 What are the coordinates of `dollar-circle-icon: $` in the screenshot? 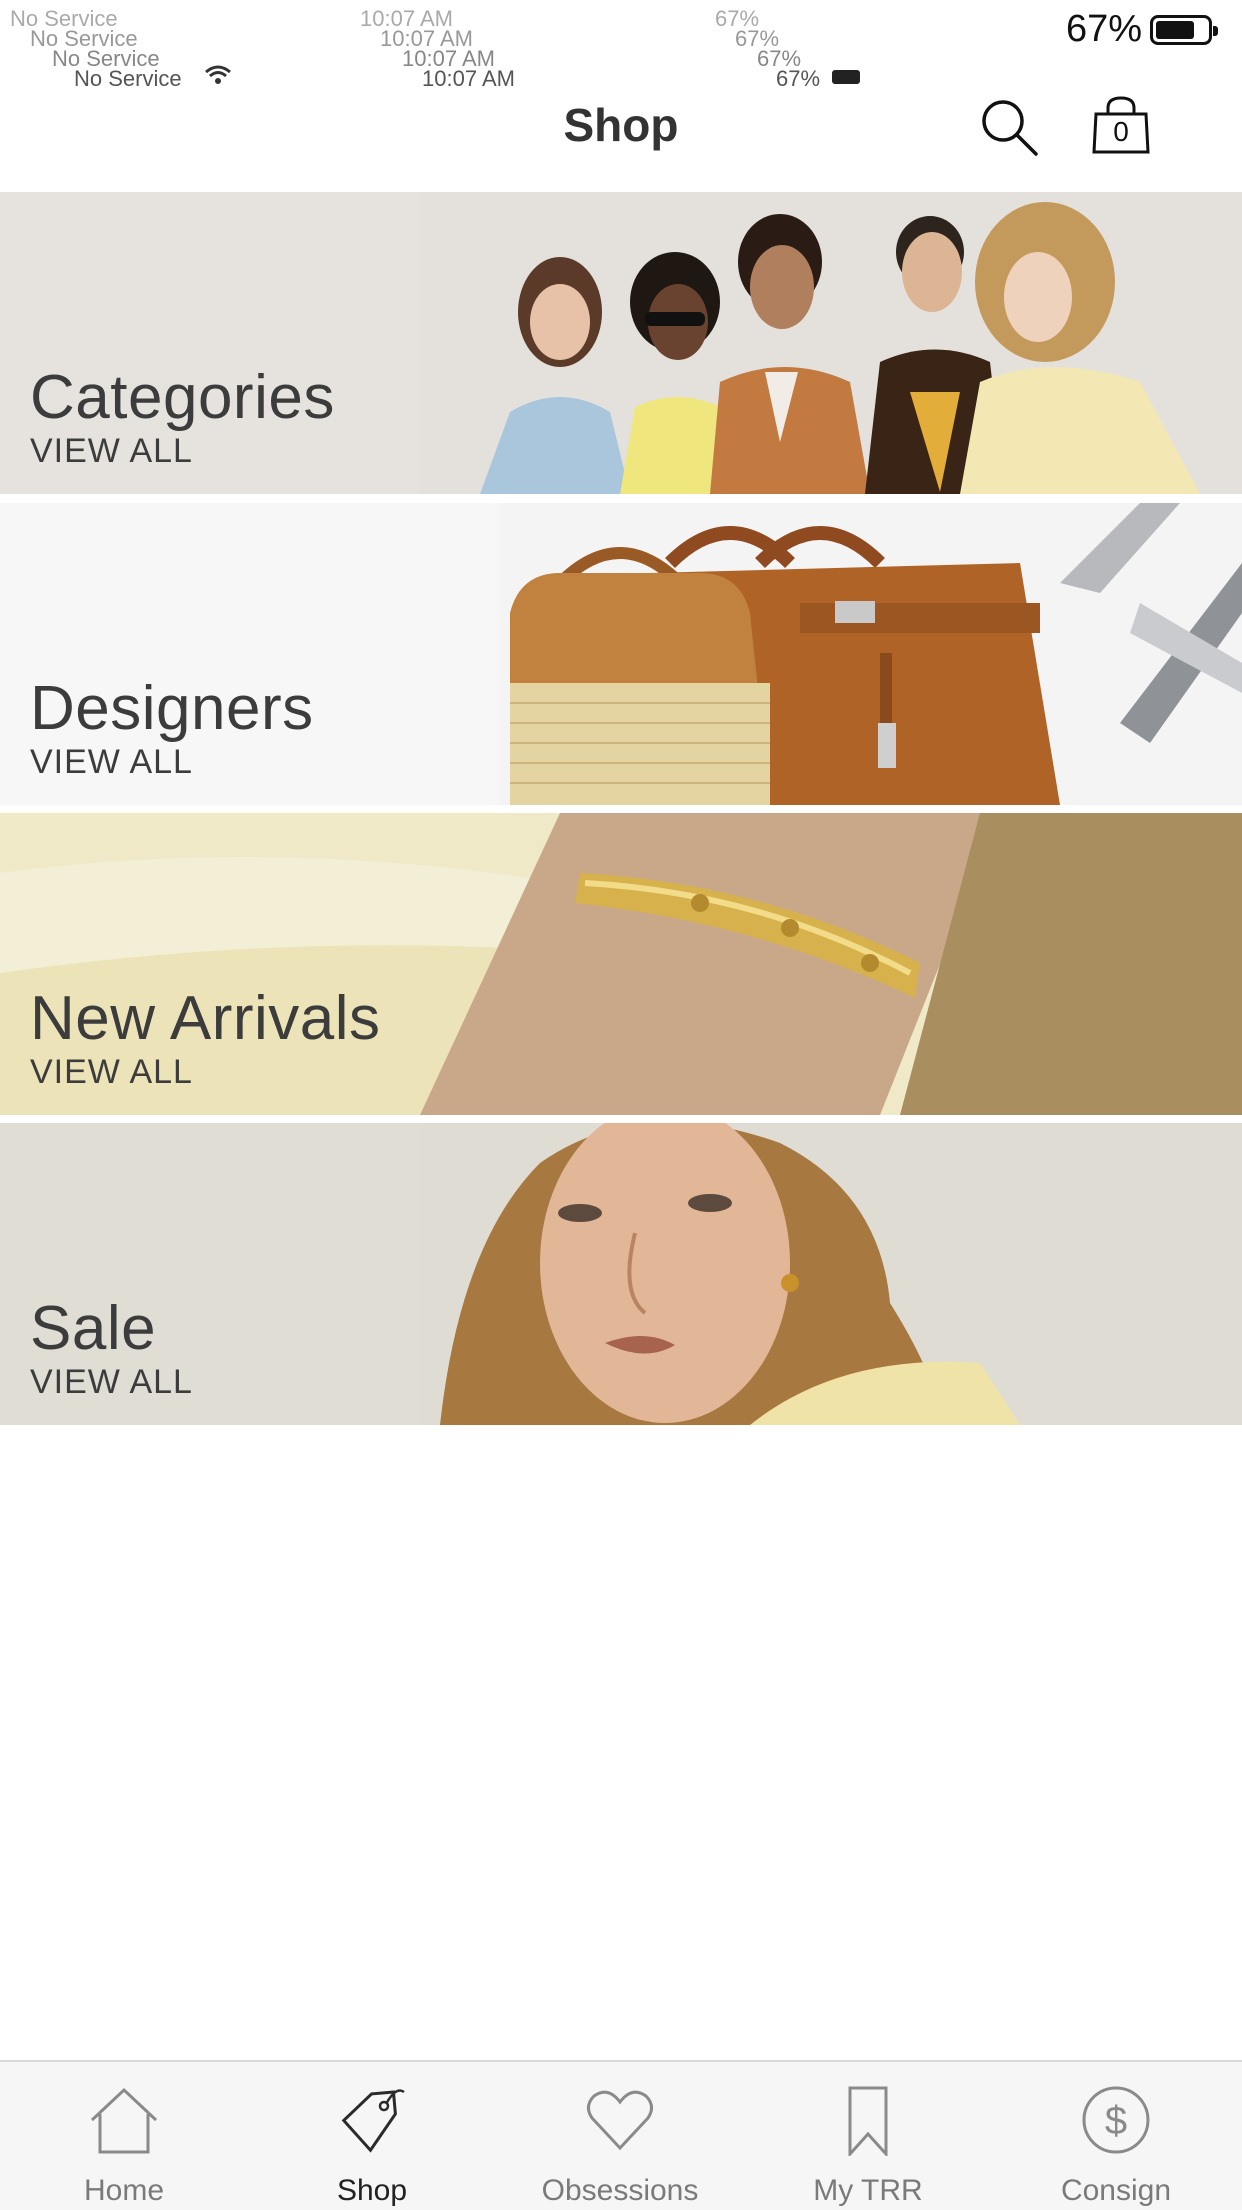 It's located at (1116, 2120).